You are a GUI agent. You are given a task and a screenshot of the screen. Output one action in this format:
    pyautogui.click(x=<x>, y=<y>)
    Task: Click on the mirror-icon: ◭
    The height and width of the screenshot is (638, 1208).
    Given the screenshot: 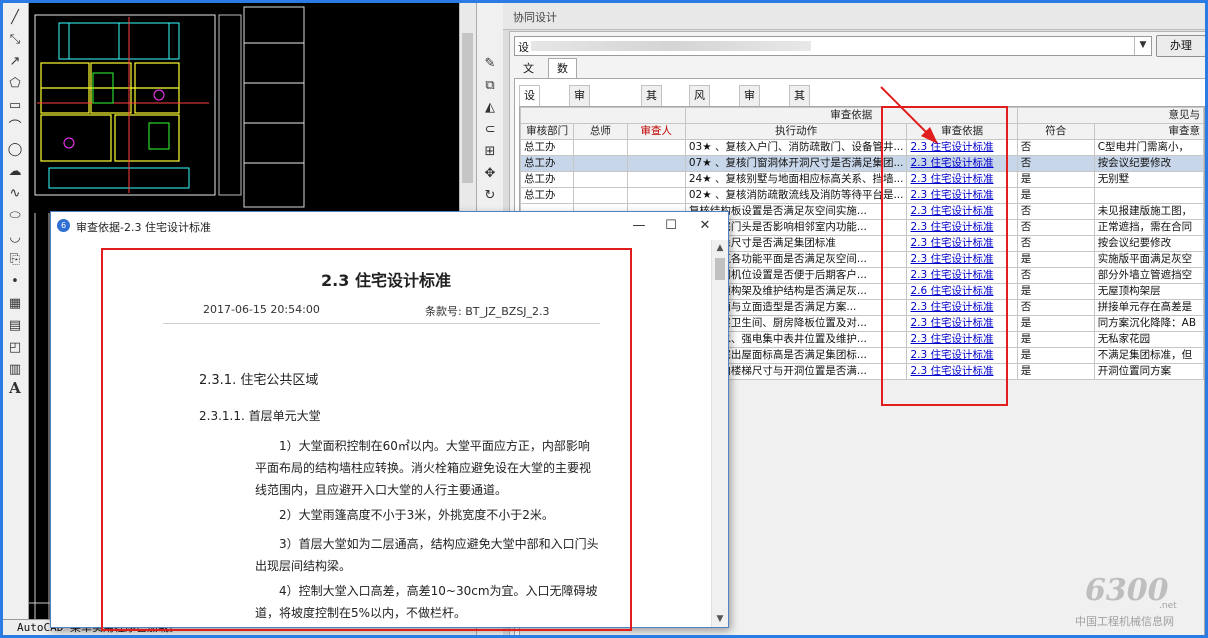 What is the action you would take?
    pyautogui.click(x=490, y=108)
    